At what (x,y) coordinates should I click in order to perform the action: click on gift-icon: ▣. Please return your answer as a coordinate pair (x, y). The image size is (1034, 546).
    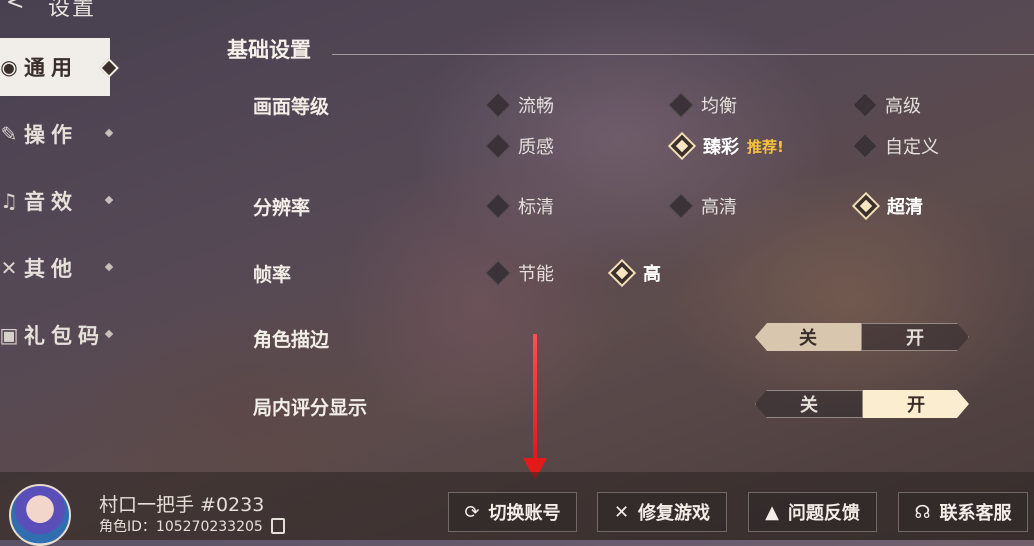
    Looking at the image, I should click on (9, 335).